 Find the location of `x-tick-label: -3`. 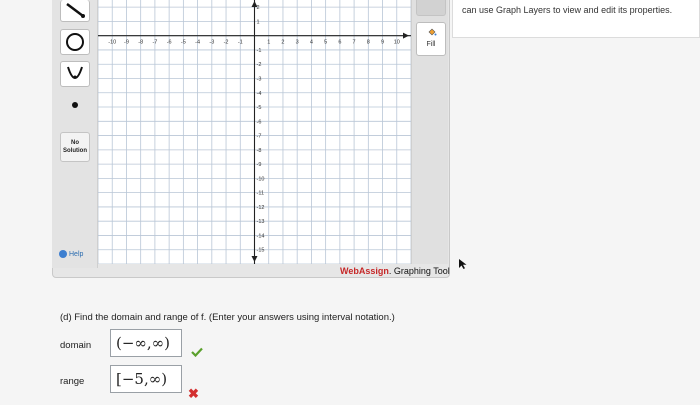

x-tick-label: -3 is located at coordinates (211, 43).